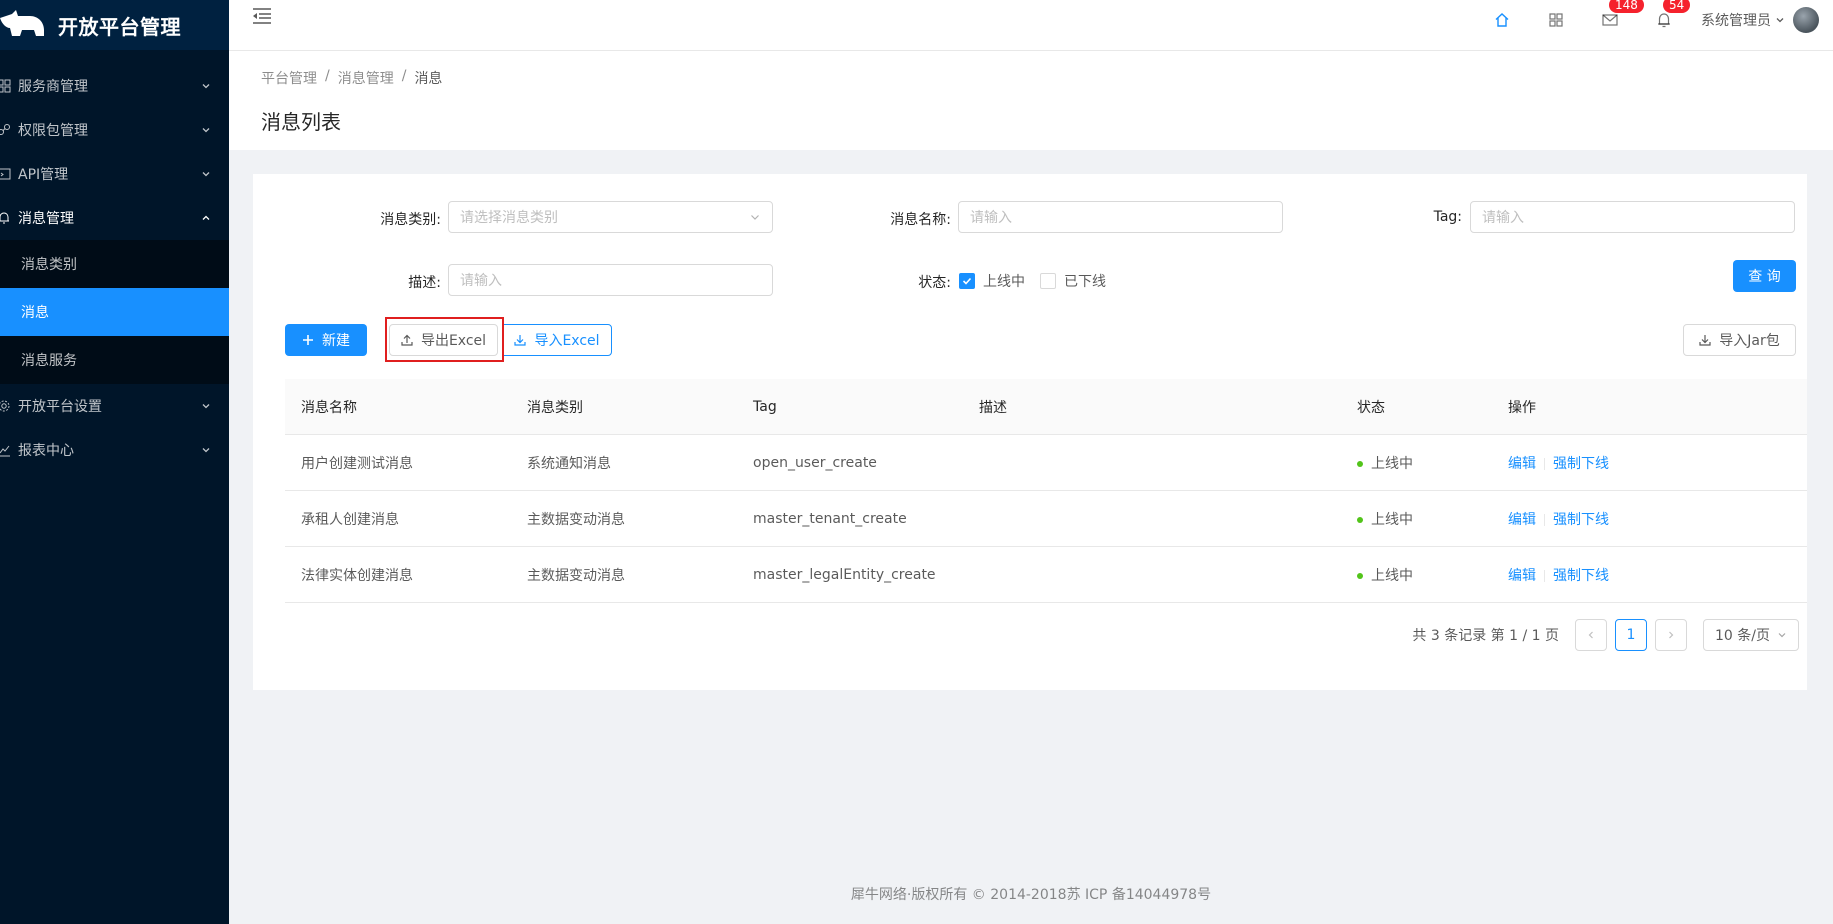  What do you see at coordinates (428, 79) in the screenshot?
I see `breadcrumb-item-current: 消息` at bounding box center [428, 79].